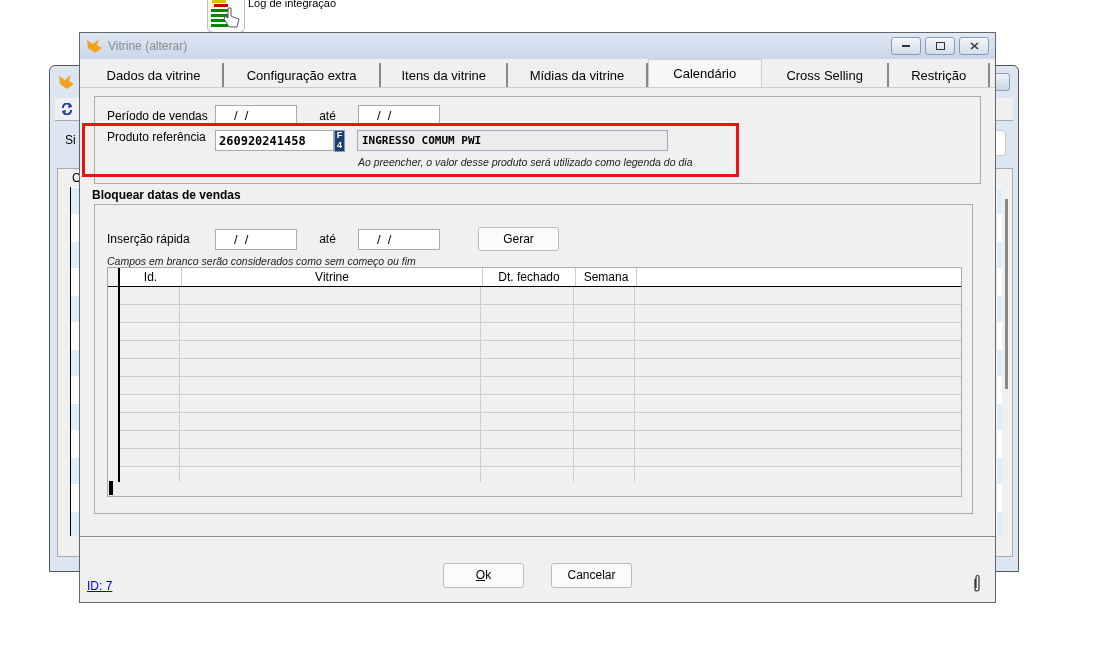 Image resolution: width=1109 pixels, height=667 pixels. What do you see at coordinates (606, 277) in the screenshot?
I see `column-header: Semana` at bounding box center [606, 277].